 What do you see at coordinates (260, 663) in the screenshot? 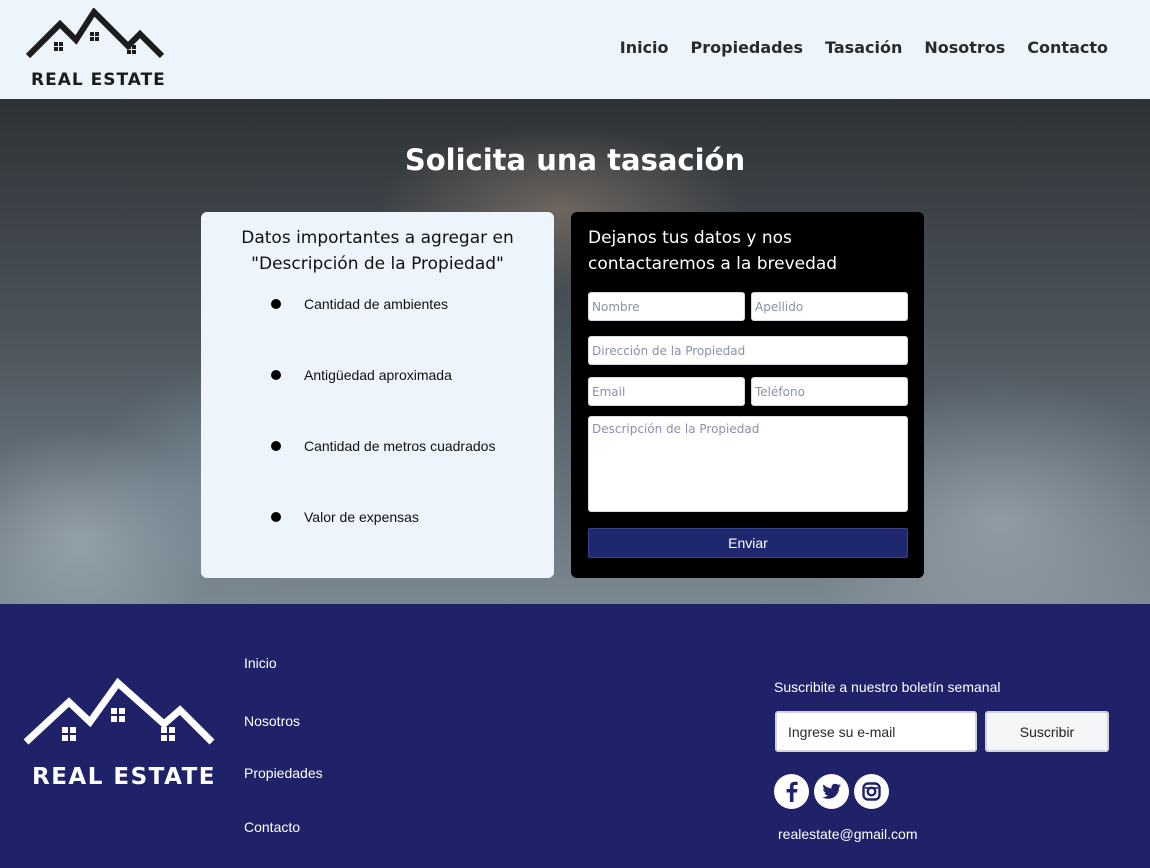
I see `footer-link-inicio: Inicio` at bounding box center [260, 663].